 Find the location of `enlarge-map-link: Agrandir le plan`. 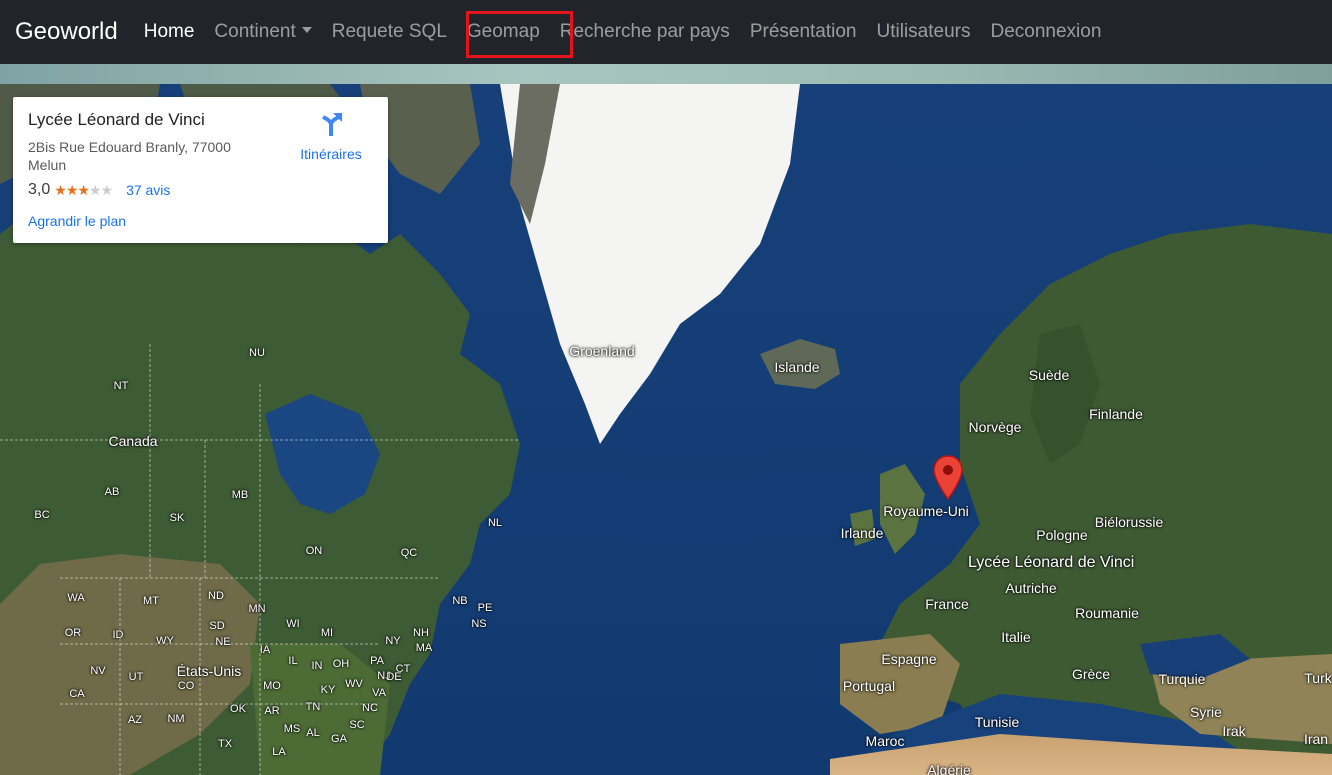

enlarge-map-link: Agrandir le plan is located at coordinates (77, 221).